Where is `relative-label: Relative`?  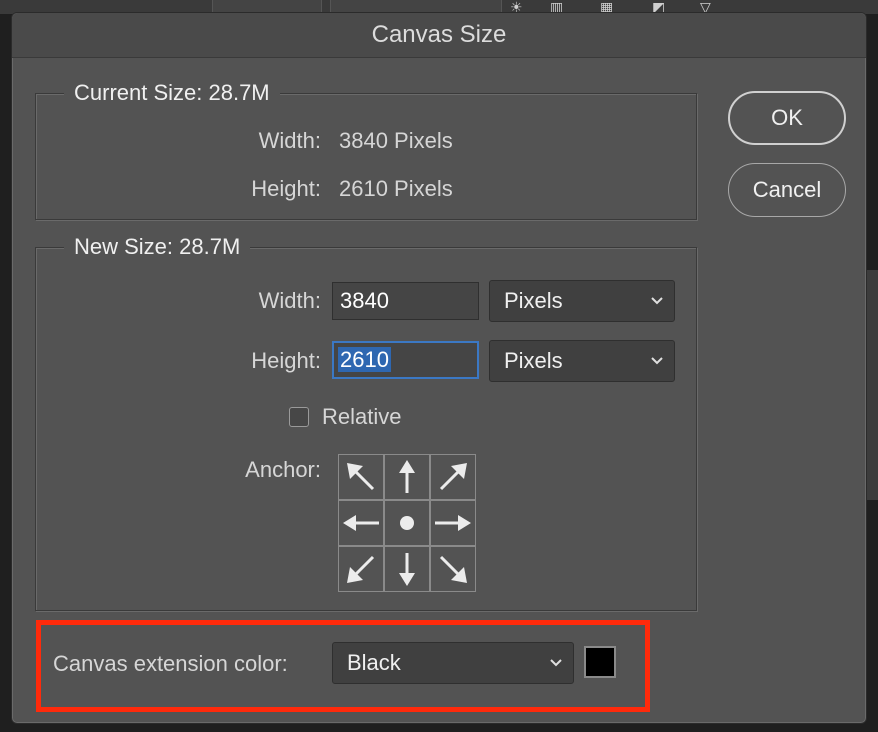
relative-label: Relative is located at coordinates (361, 417).